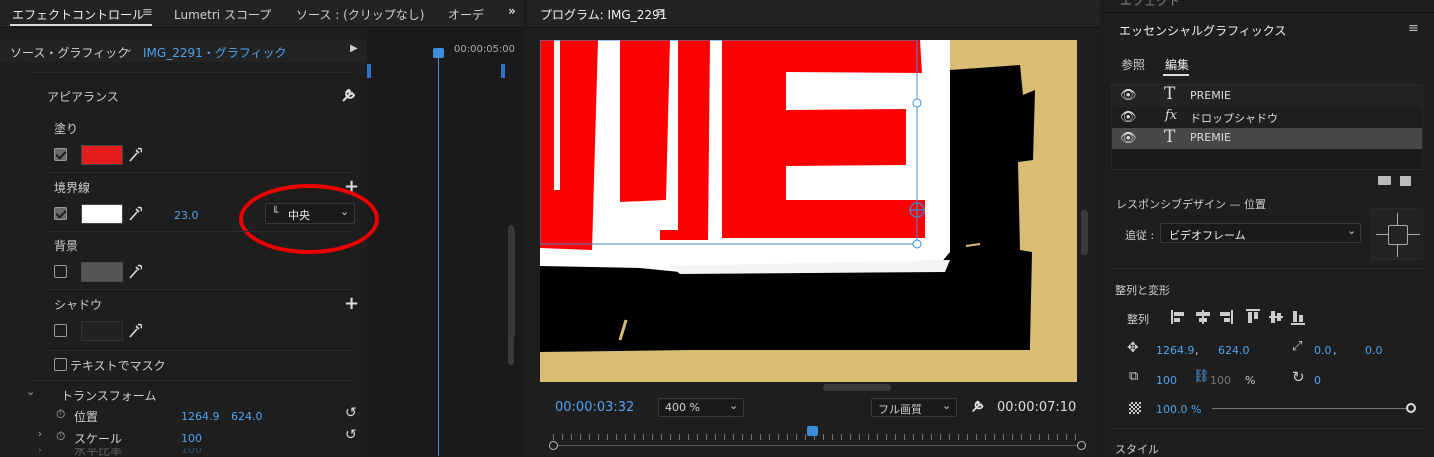 The width and height of the screenshot is (1434, 457). What do you see at coordinates (147, 12) in the screenshot?
I see `tab-menu-icon: ≡` at bounding box center [147, 12].